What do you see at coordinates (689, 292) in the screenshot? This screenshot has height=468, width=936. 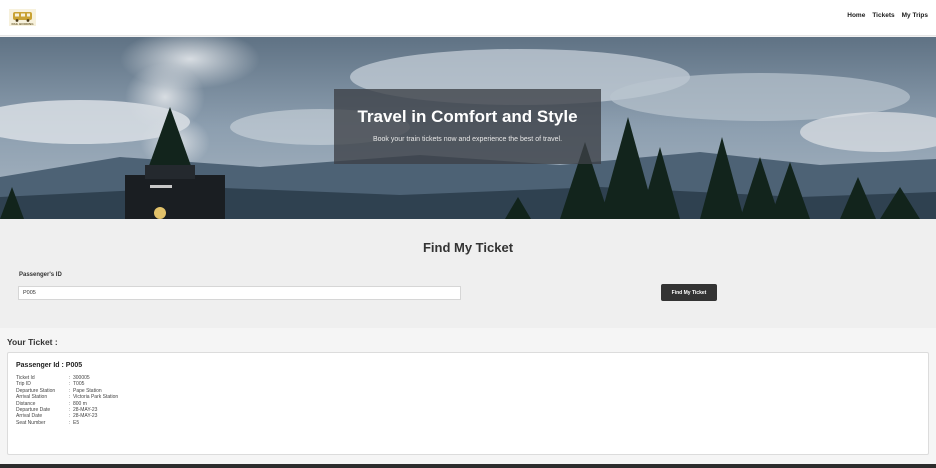 I see `find-my-ticket-button: Find My Ticket` at bounding box center [689, 292].